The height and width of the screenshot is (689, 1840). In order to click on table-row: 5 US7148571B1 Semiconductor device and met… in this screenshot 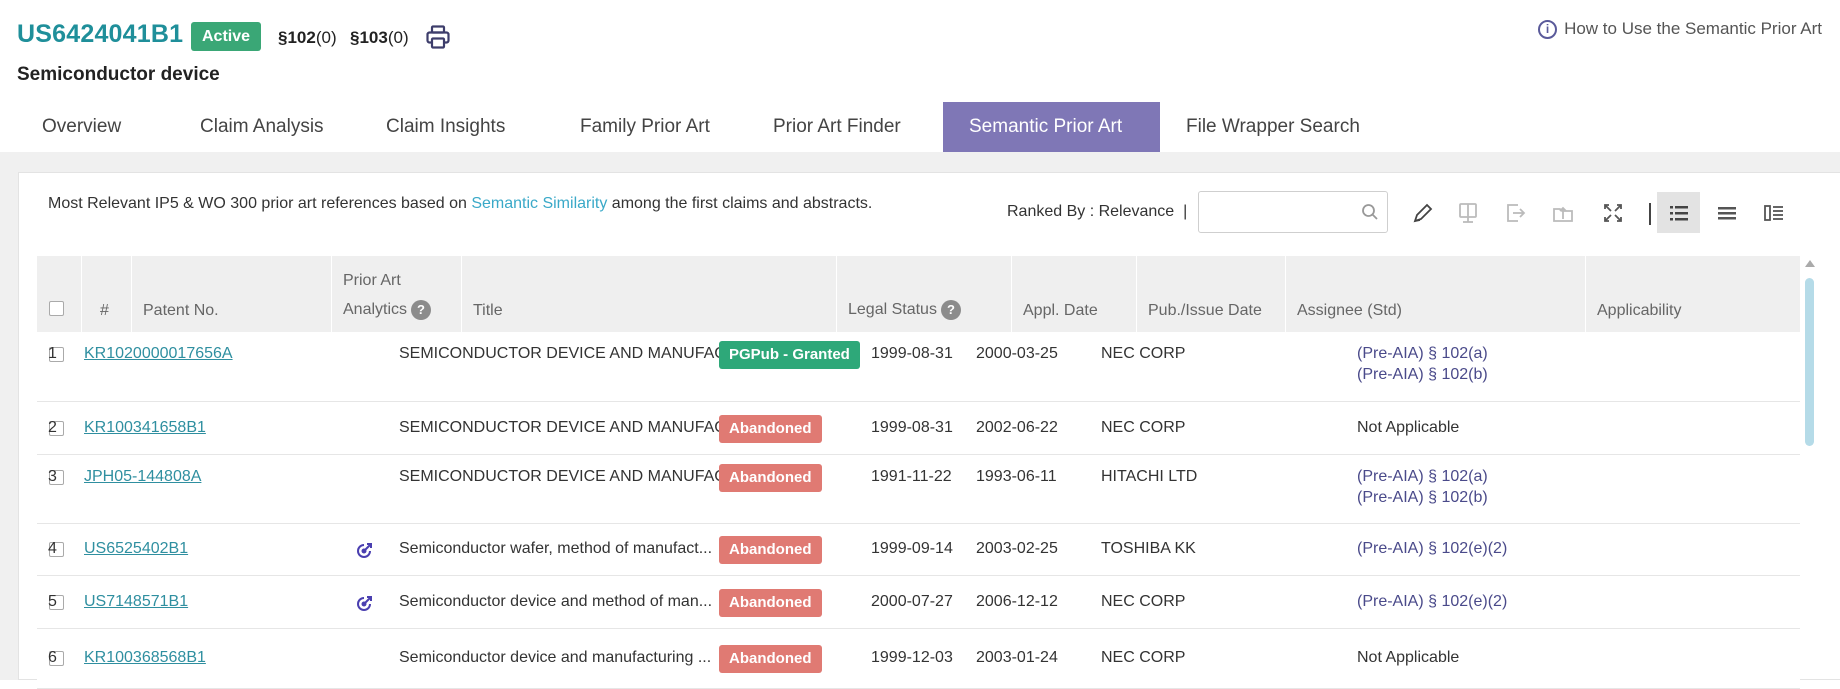, I will do `click(918, 602)`.